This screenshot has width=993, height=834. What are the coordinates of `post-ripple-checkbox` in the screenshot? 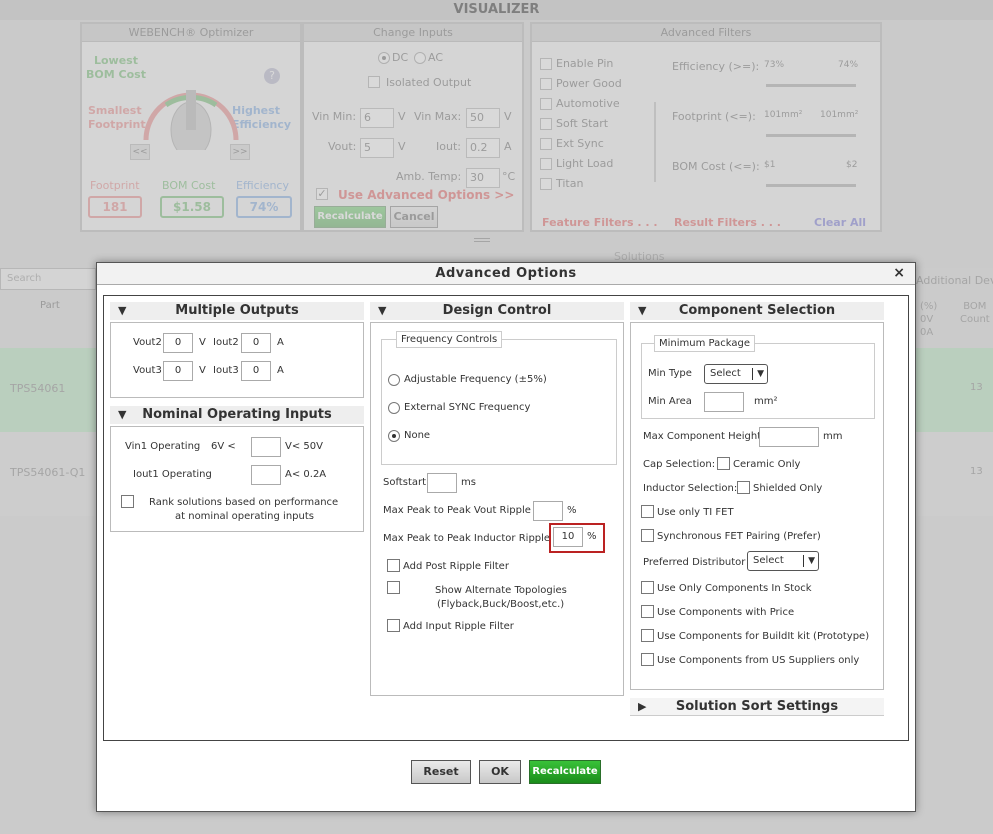 It's located at (393, 565).